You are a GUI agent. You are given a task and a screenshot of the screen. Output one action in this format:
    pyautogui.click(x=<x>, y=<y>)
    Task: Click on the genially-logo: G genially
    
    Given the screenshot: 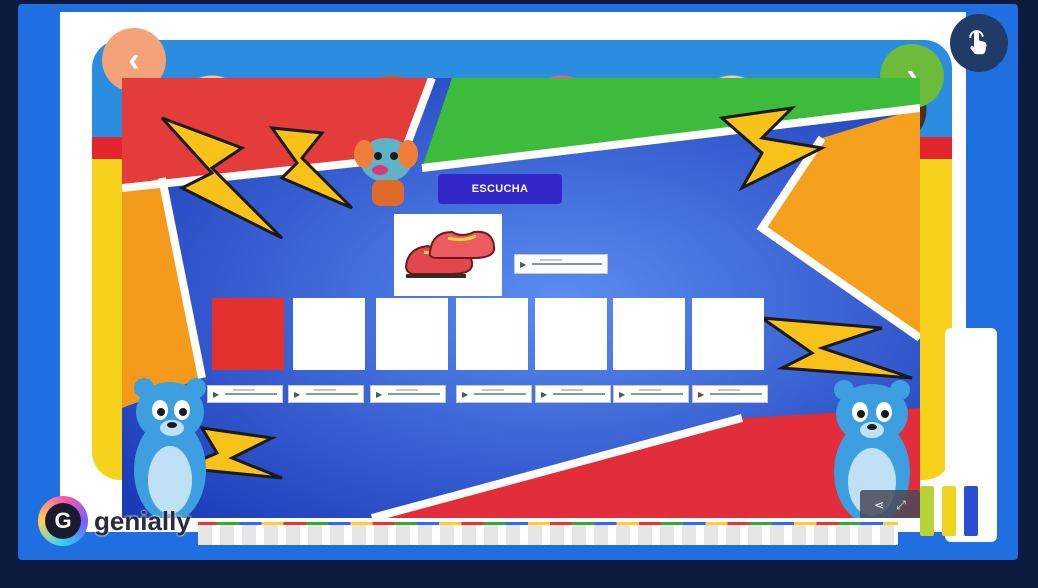 What is the action you would take?
    pyautogui.click(x=114, y=521)
    